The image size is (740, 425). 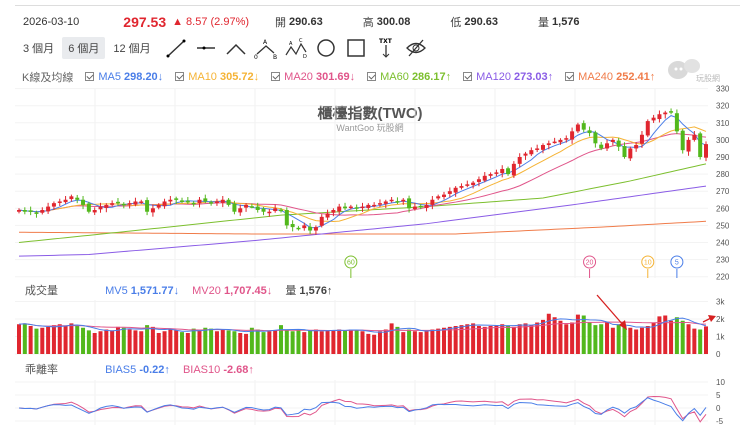 I want to click on volume-axis-tick-label: 0, so click(x=718, y=354).